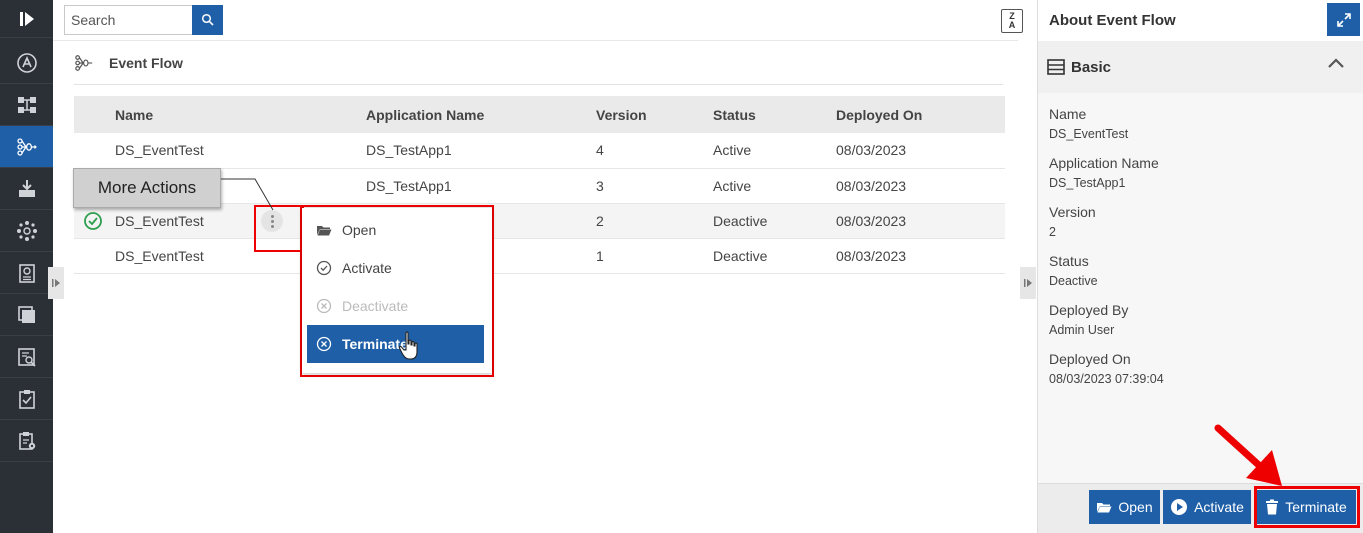  What do you see at coordinates (26, 441) in the screenshot?
I see `nav-item-settings-clipboard` at bounding box center [26, 441].